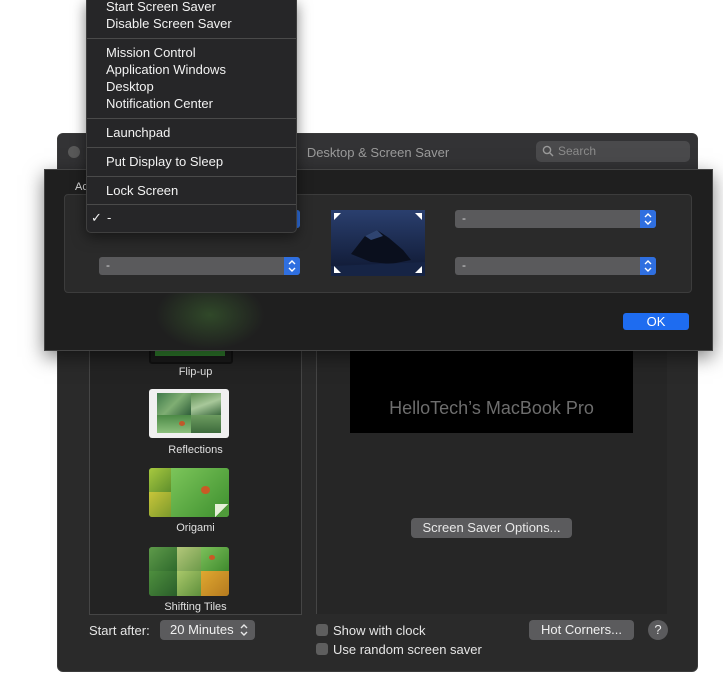 The width and height of the screenshot is (723, 680). Describe the element at coordinates (464, 218) in the screenshot. I see `top-right-corner-value: -` at that location.